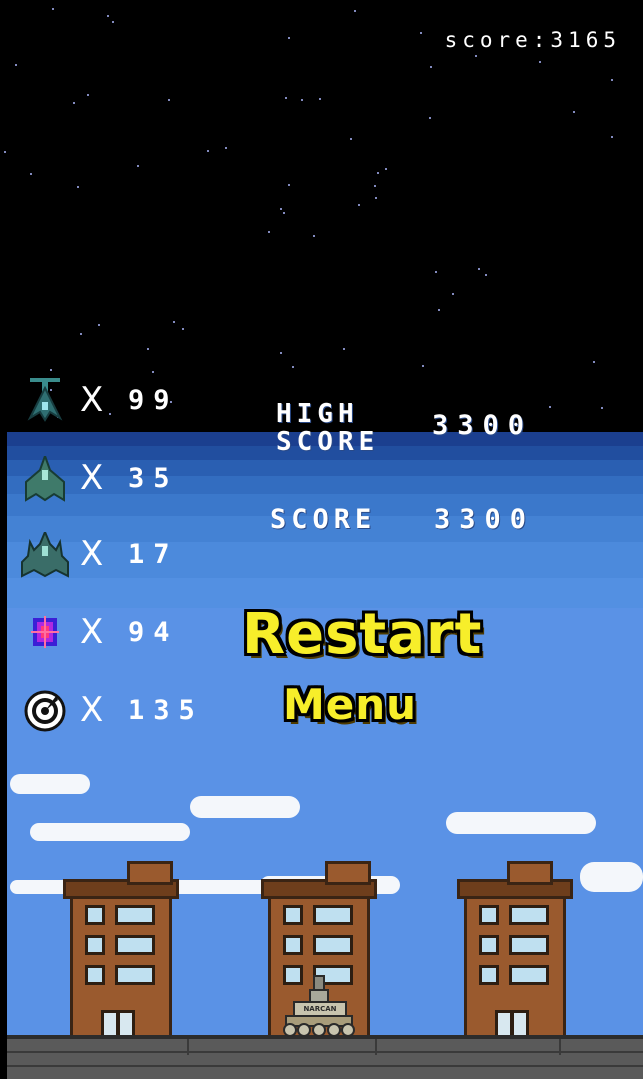 The height and width of the screenshot is (1079, 643). What do you see at coordinates (485, 519) in the screenshot?
I see `final-score-value: 3300` at bounding box center [485, 519].